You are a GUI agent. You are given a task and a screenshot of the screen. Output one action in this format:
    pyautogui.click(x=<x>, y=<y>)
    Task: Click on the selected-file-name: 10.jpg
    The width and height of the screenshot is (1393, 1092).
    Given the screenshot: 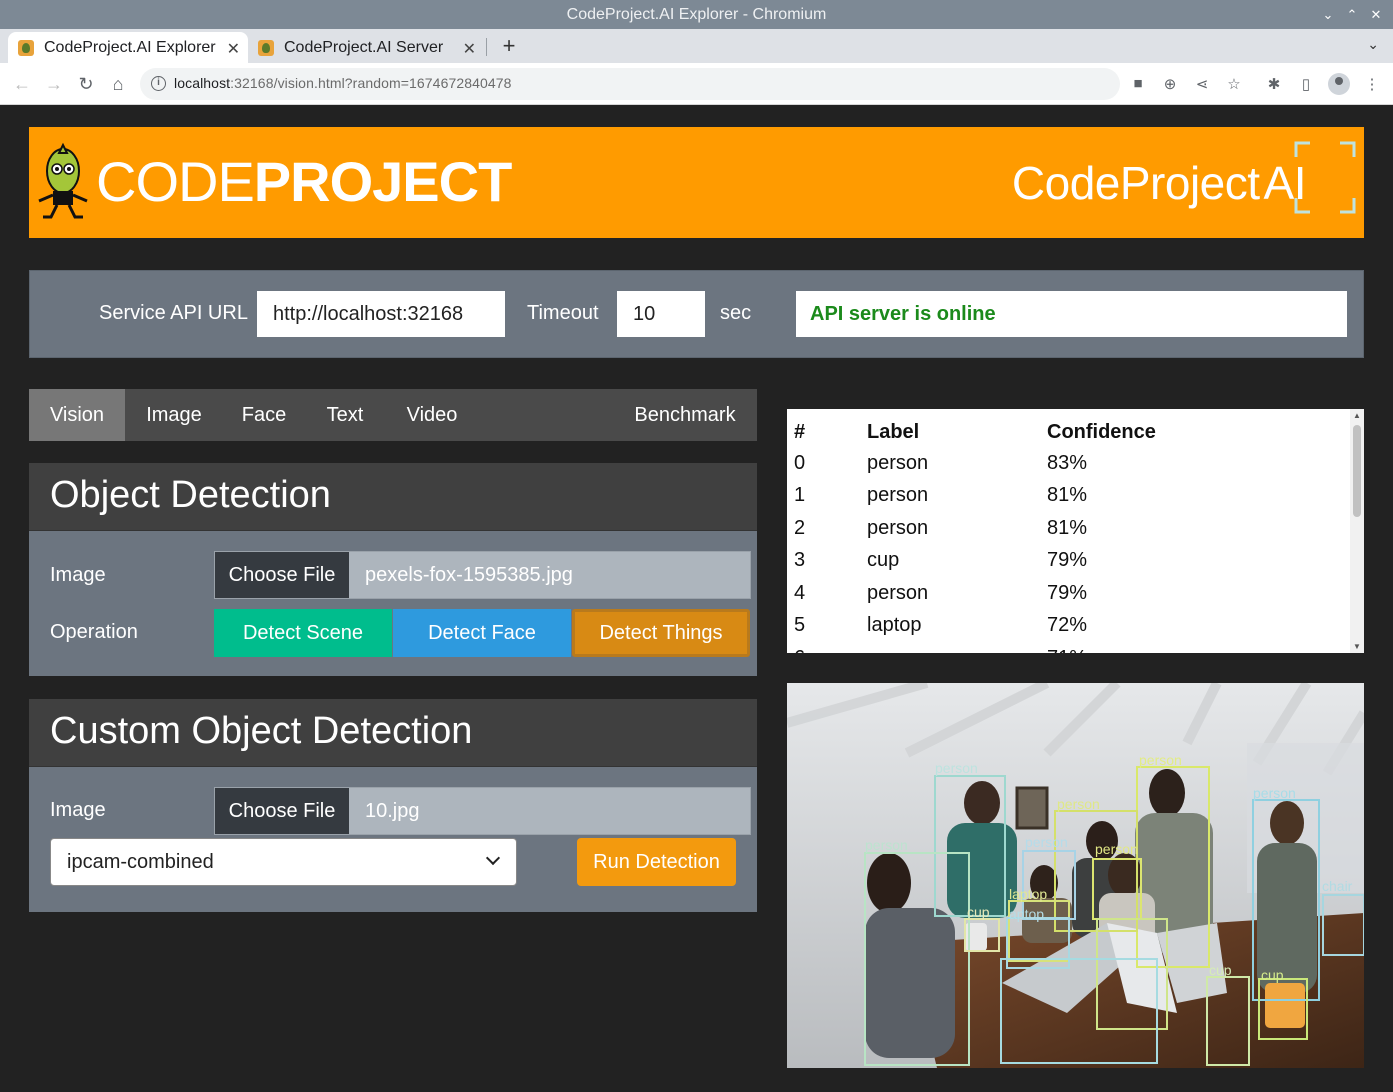 What is the action you would take?
    pyautogui.click(x=392, y=811)
    